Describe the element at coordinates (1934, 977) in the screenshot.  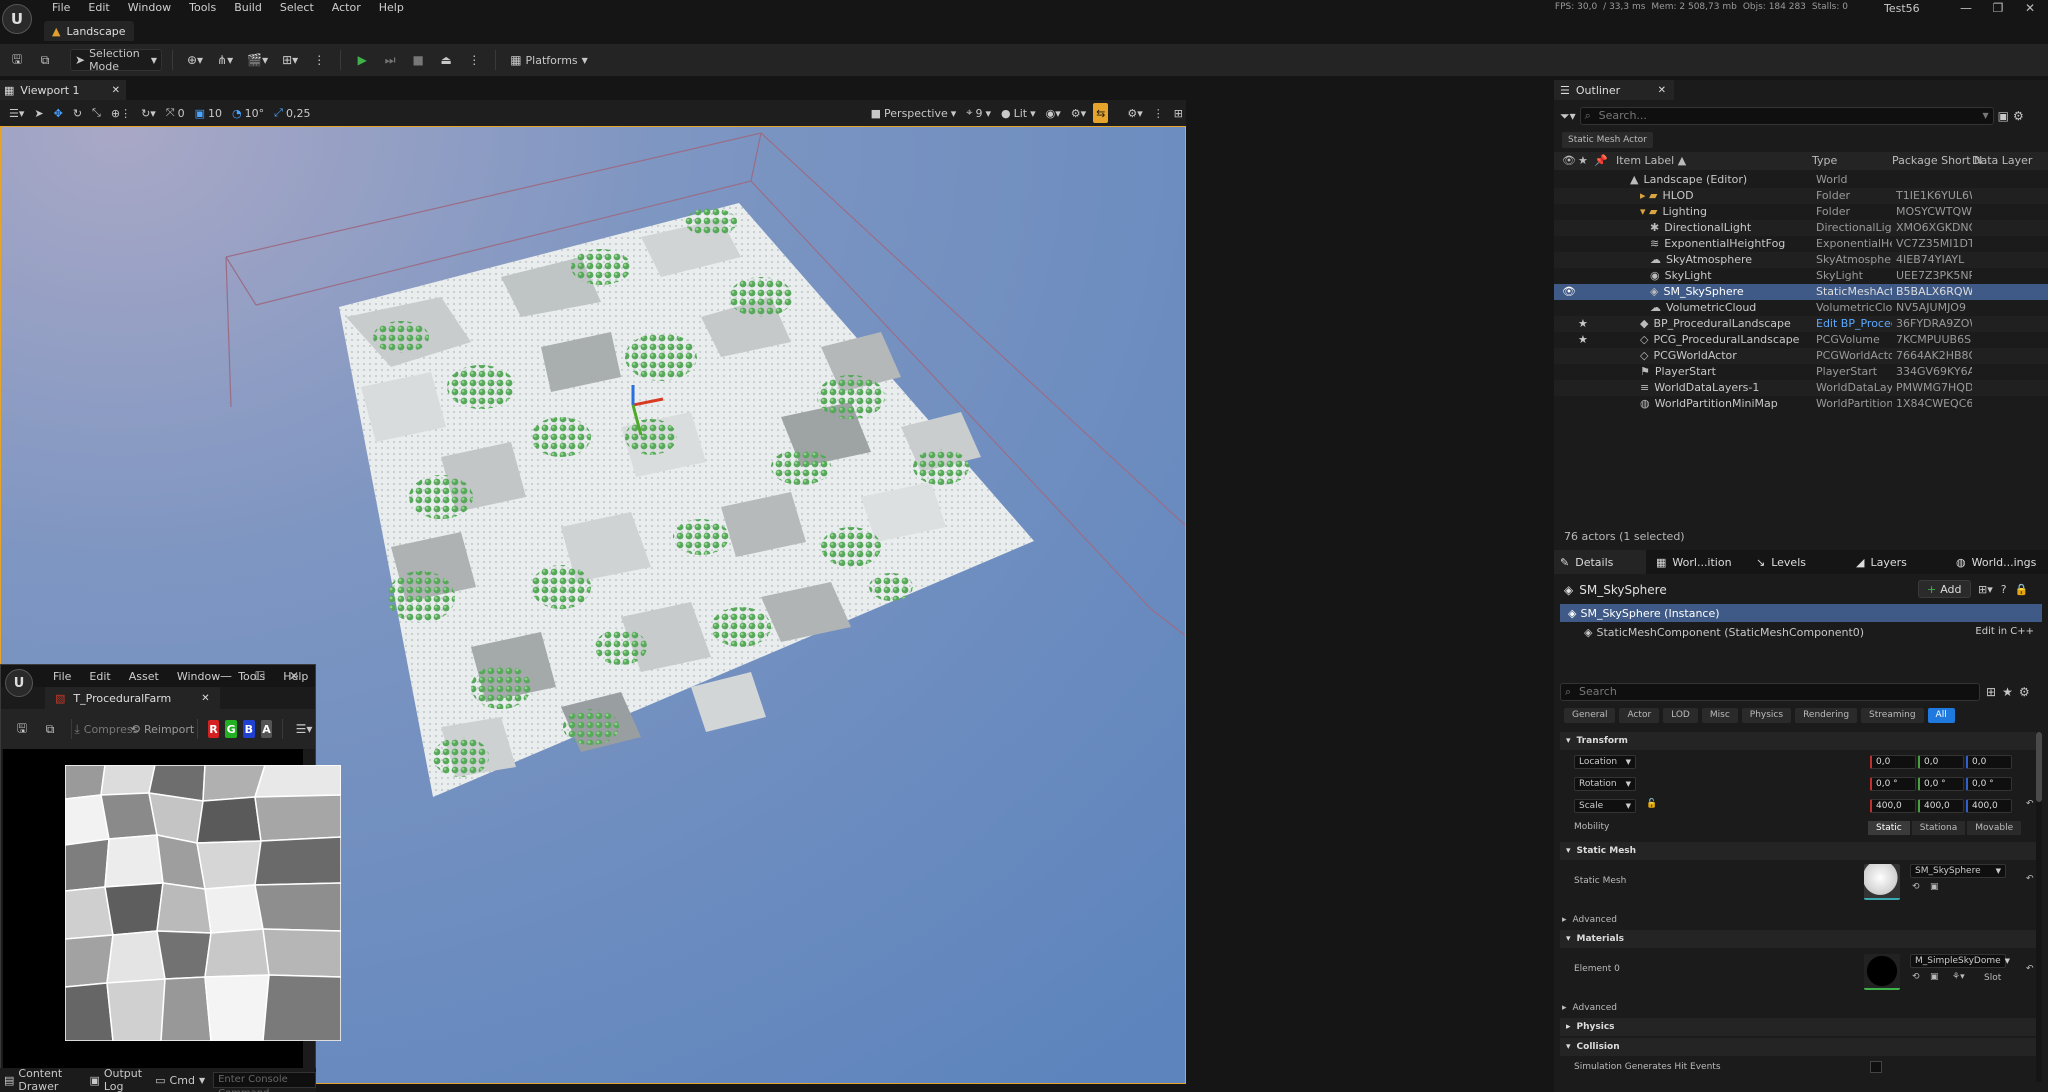
I see `browse-asset-icon: ▣` at that location.